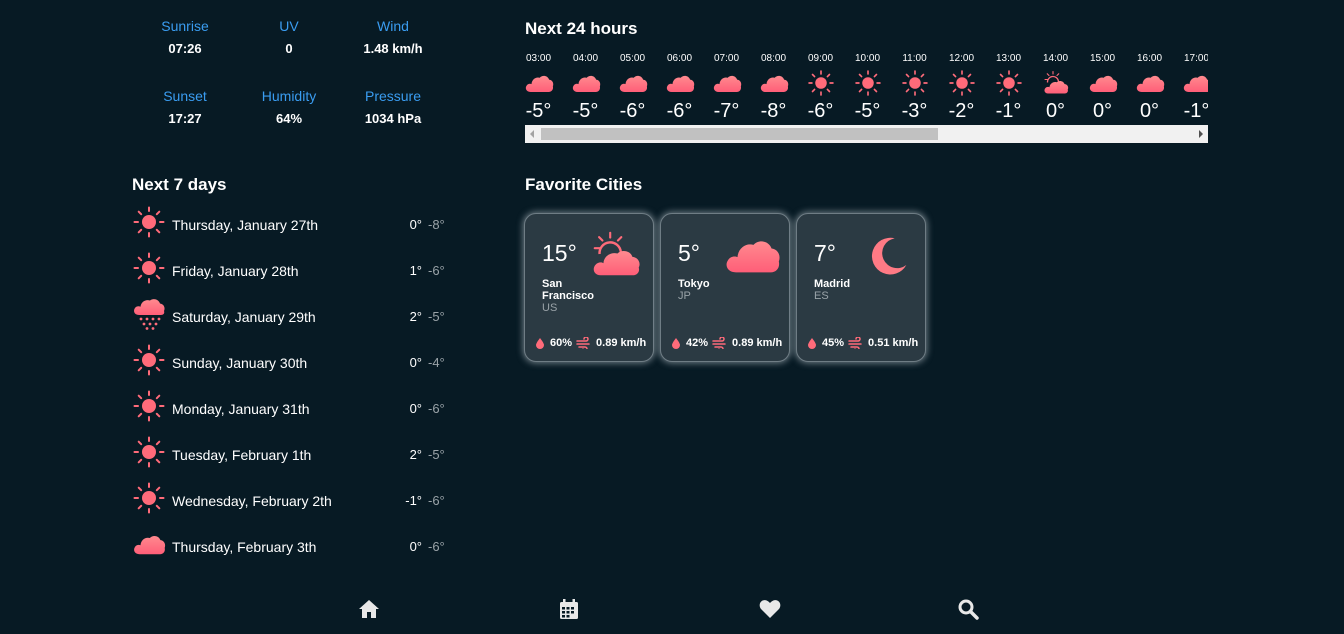  I want to click on nav-favorites-button, so click(770, 609).